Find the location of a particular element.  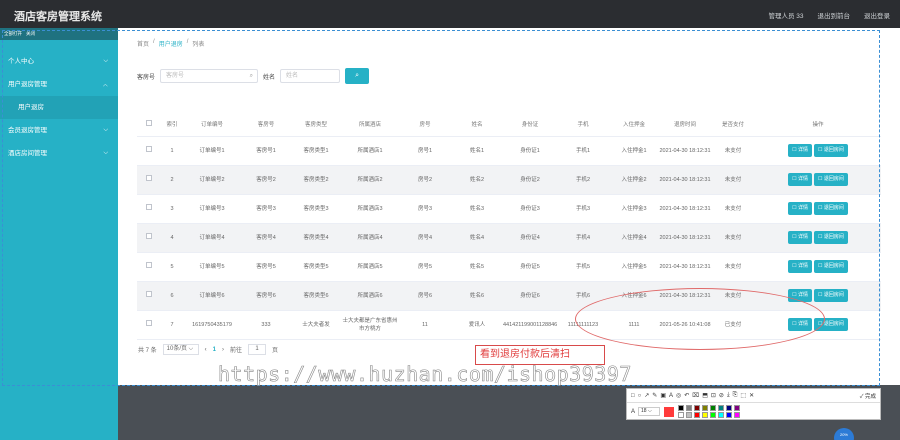

table-cell-phone: 11111111123 is located at coordinates (583, 325).